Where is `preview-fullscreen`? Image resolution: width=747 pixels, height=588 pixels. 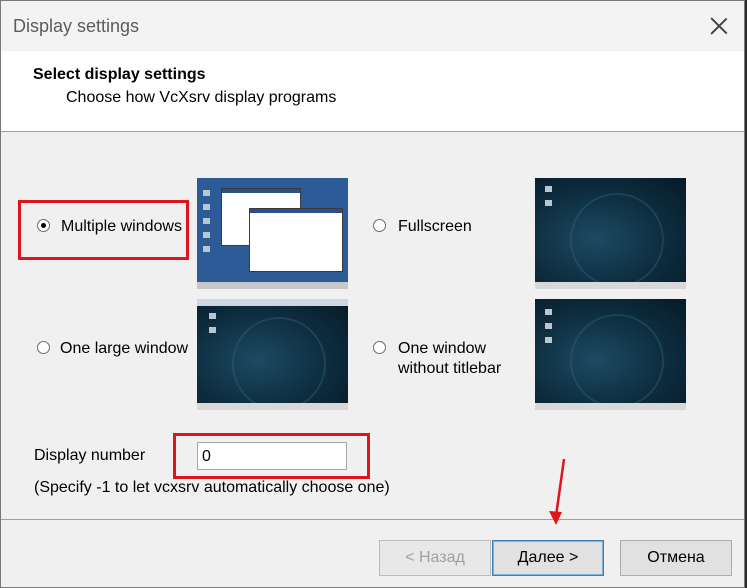
preview-fullscreen is located at coordinates (610, 233).